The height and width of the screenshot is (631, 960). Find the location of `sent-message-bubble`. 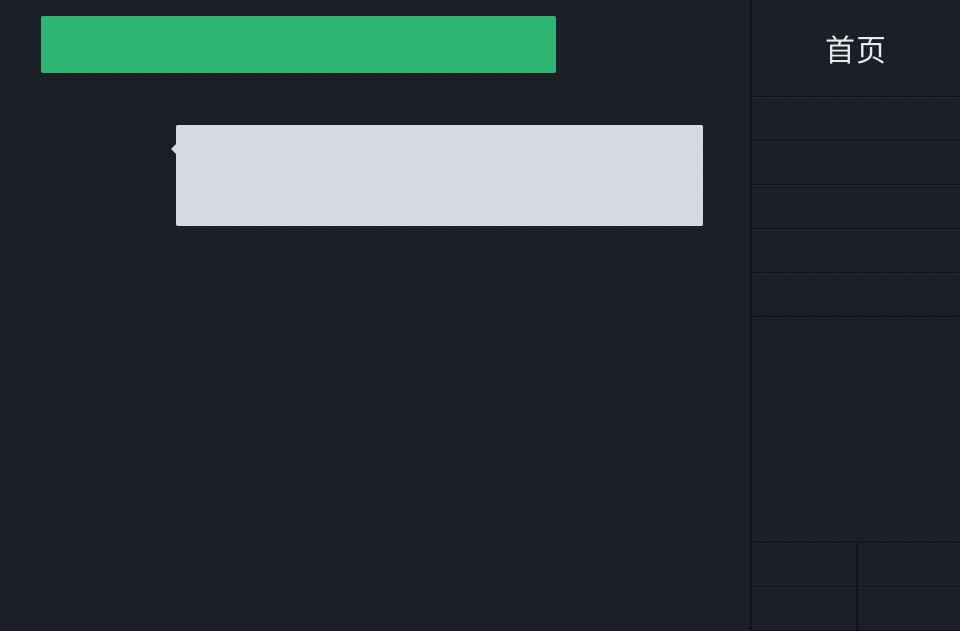

sent-message-bubble is located at coordinates (298, 44).